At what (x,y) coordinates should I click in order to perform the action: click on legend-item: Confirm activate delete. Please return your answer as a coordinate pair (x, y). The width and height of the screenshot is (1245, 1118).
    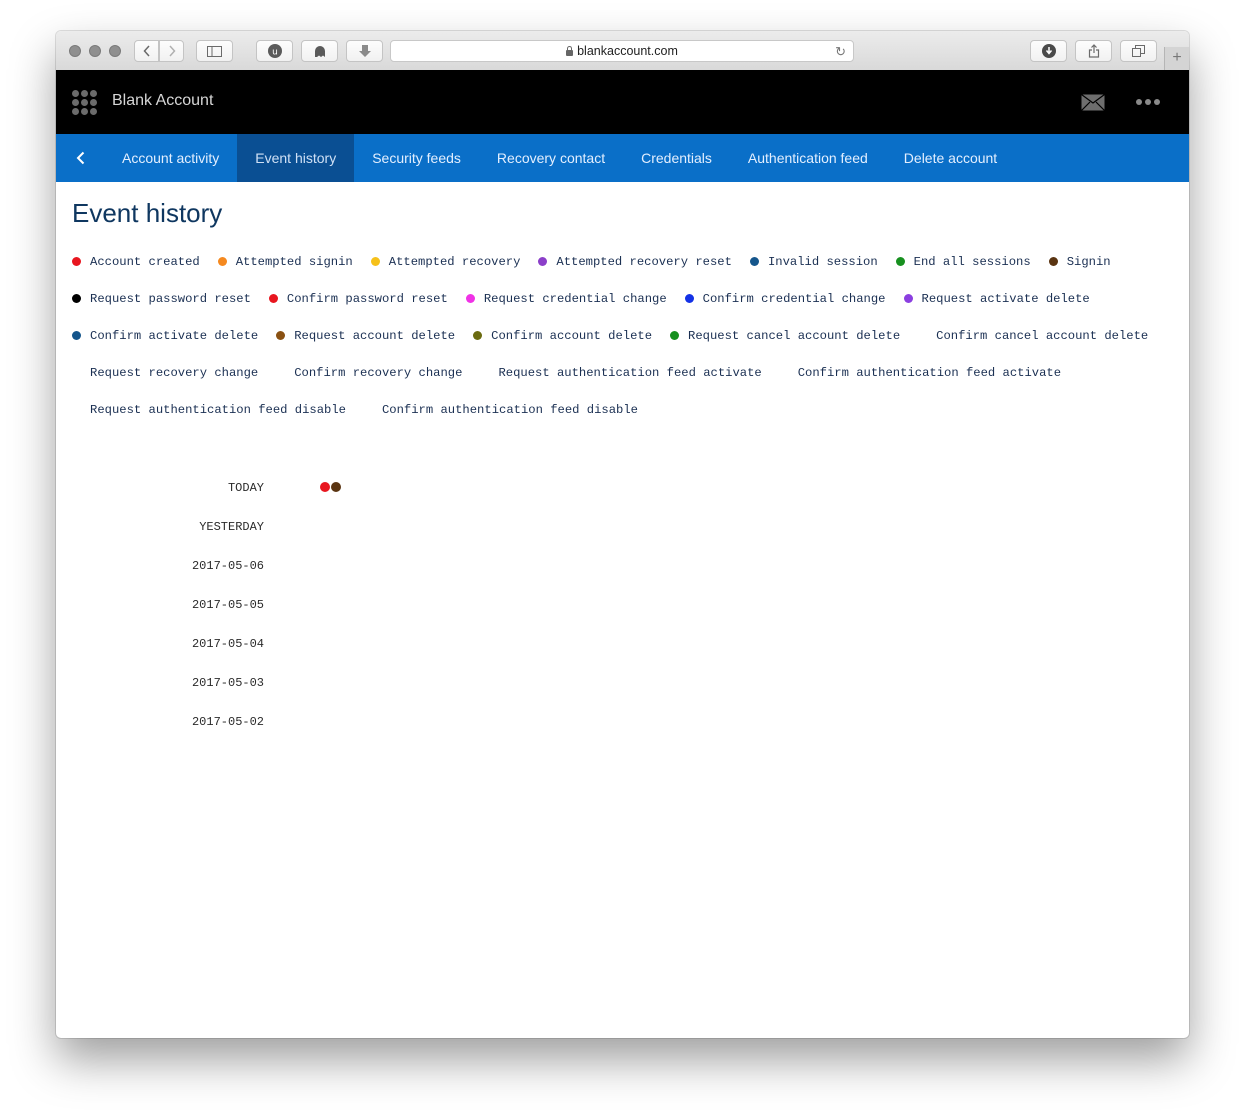
    Looking at the image, I should click on (165, 335).